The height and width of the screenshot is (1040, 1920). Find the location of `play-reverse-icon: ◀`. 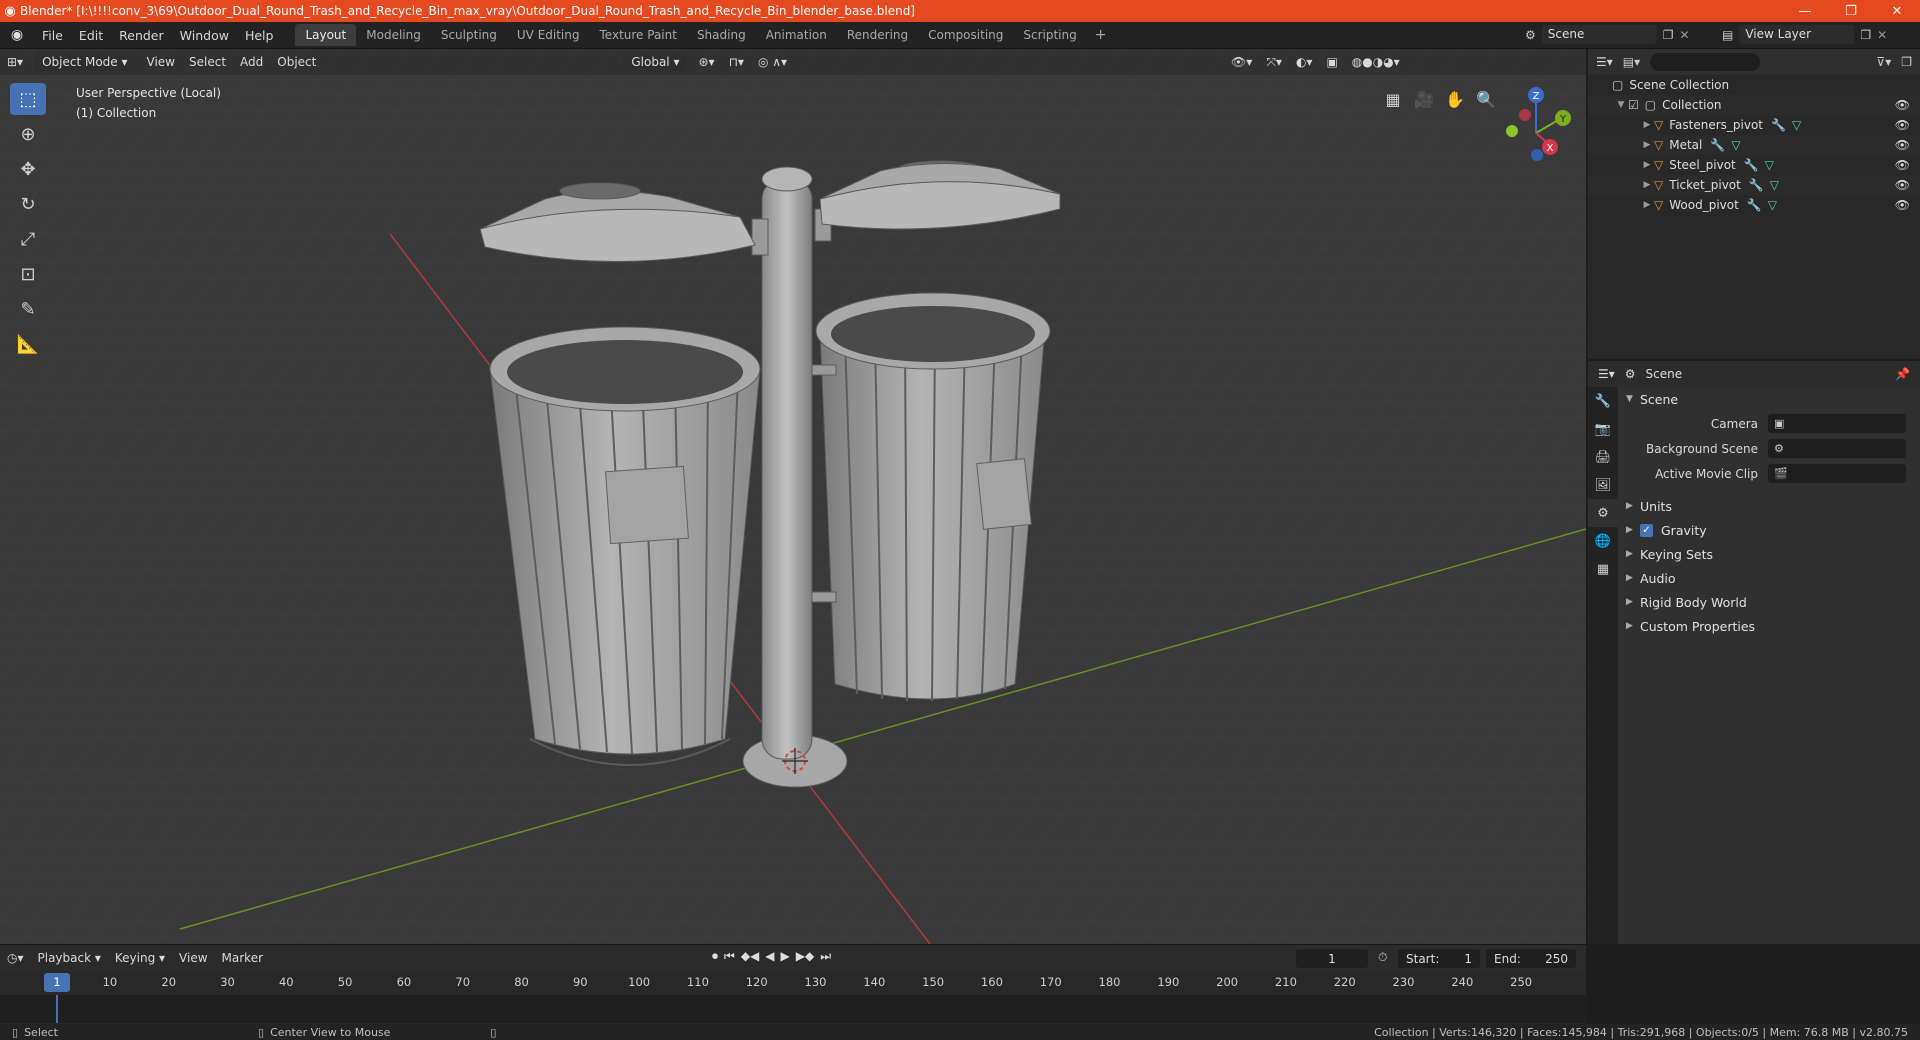

play-reverse-icon: ◀ is located at coordinates (769, 956).